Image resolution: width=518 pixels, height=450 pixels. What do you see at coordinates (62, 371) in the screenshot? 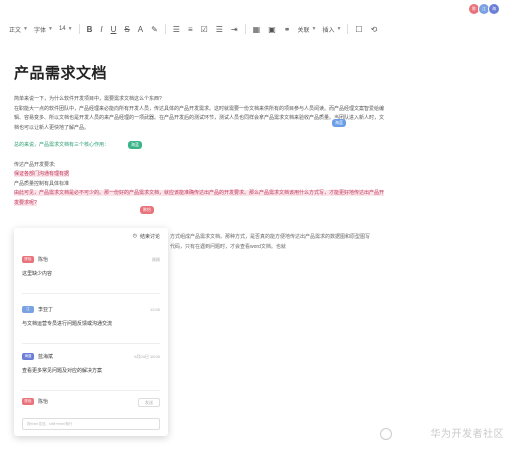
I see `comment-text: 查看更多常见问题及对应的解决方案` at bounding box center [62, 371].